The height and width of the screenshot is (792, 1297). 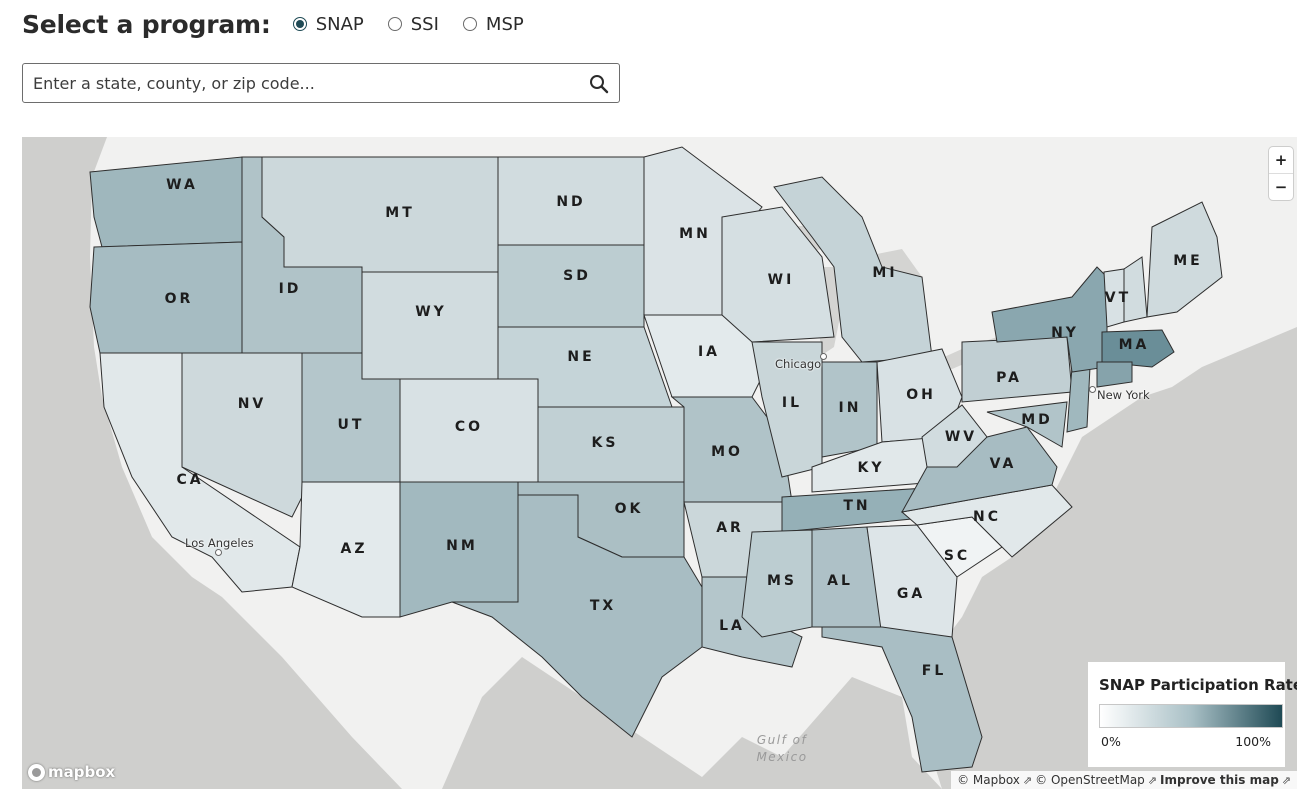 I want to click on mapbox-logo: mapbox, so click(x=71, y=772).